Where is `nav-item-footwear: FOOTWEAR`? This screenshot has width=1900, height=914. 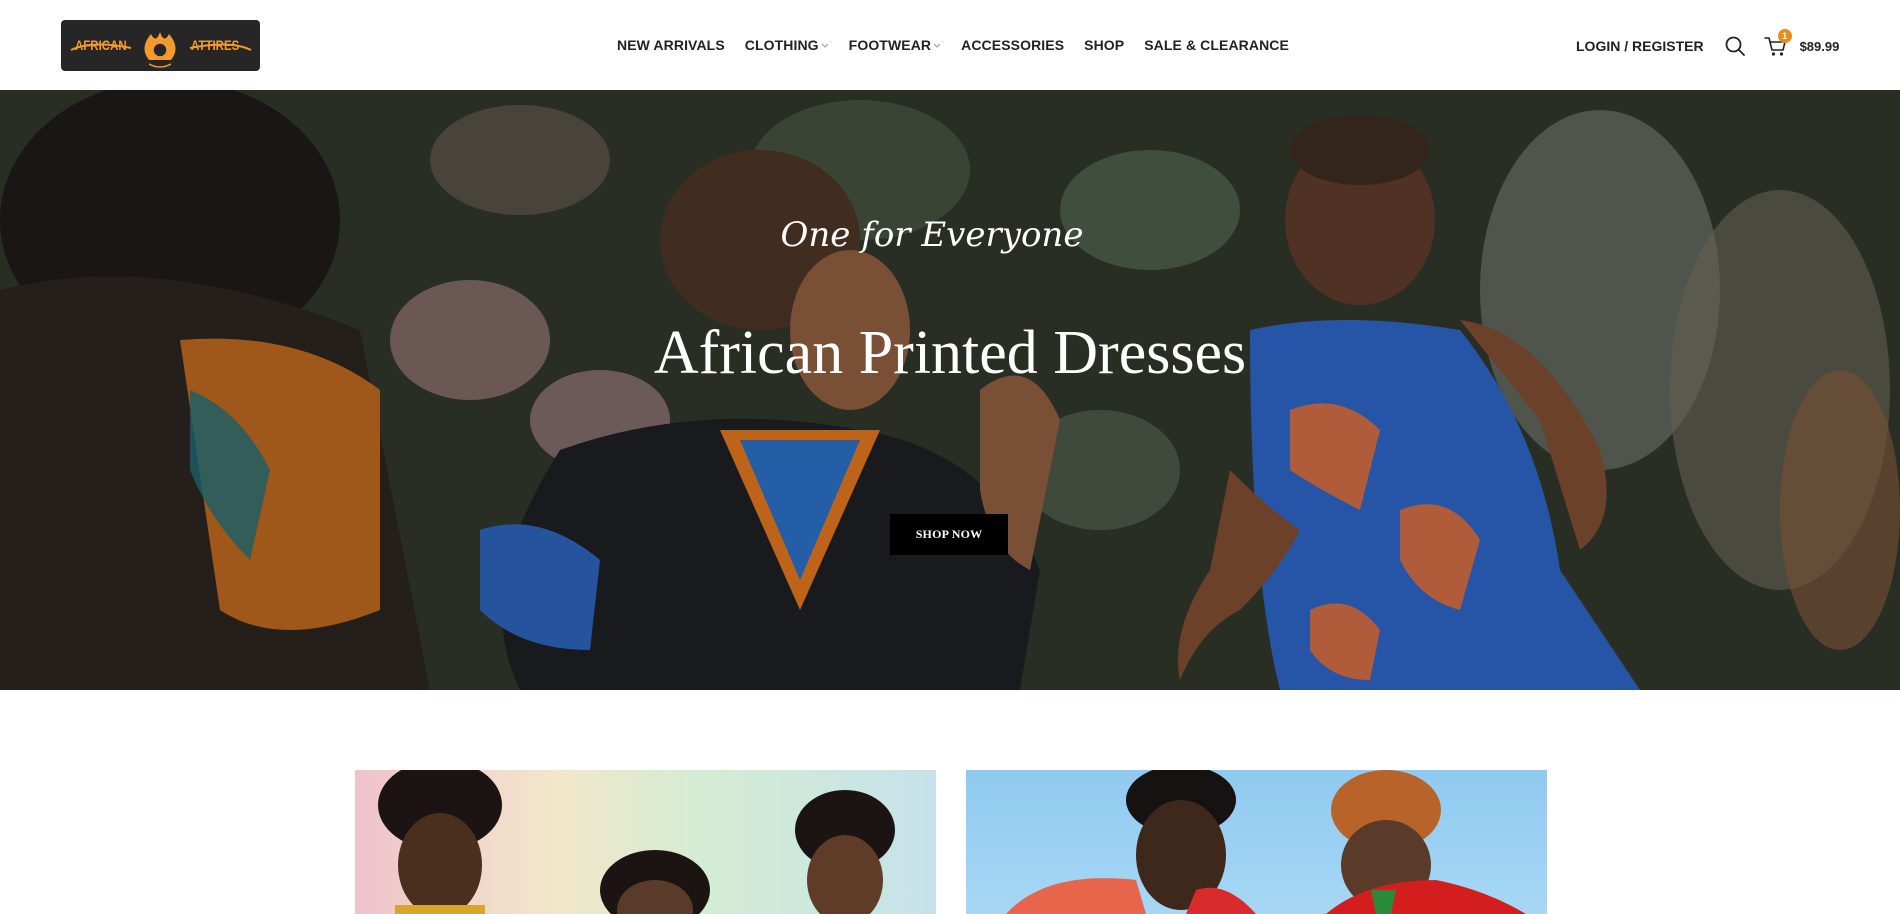 nav-item-footwear: FOOTWEAR is located at coordinates (895, 45).